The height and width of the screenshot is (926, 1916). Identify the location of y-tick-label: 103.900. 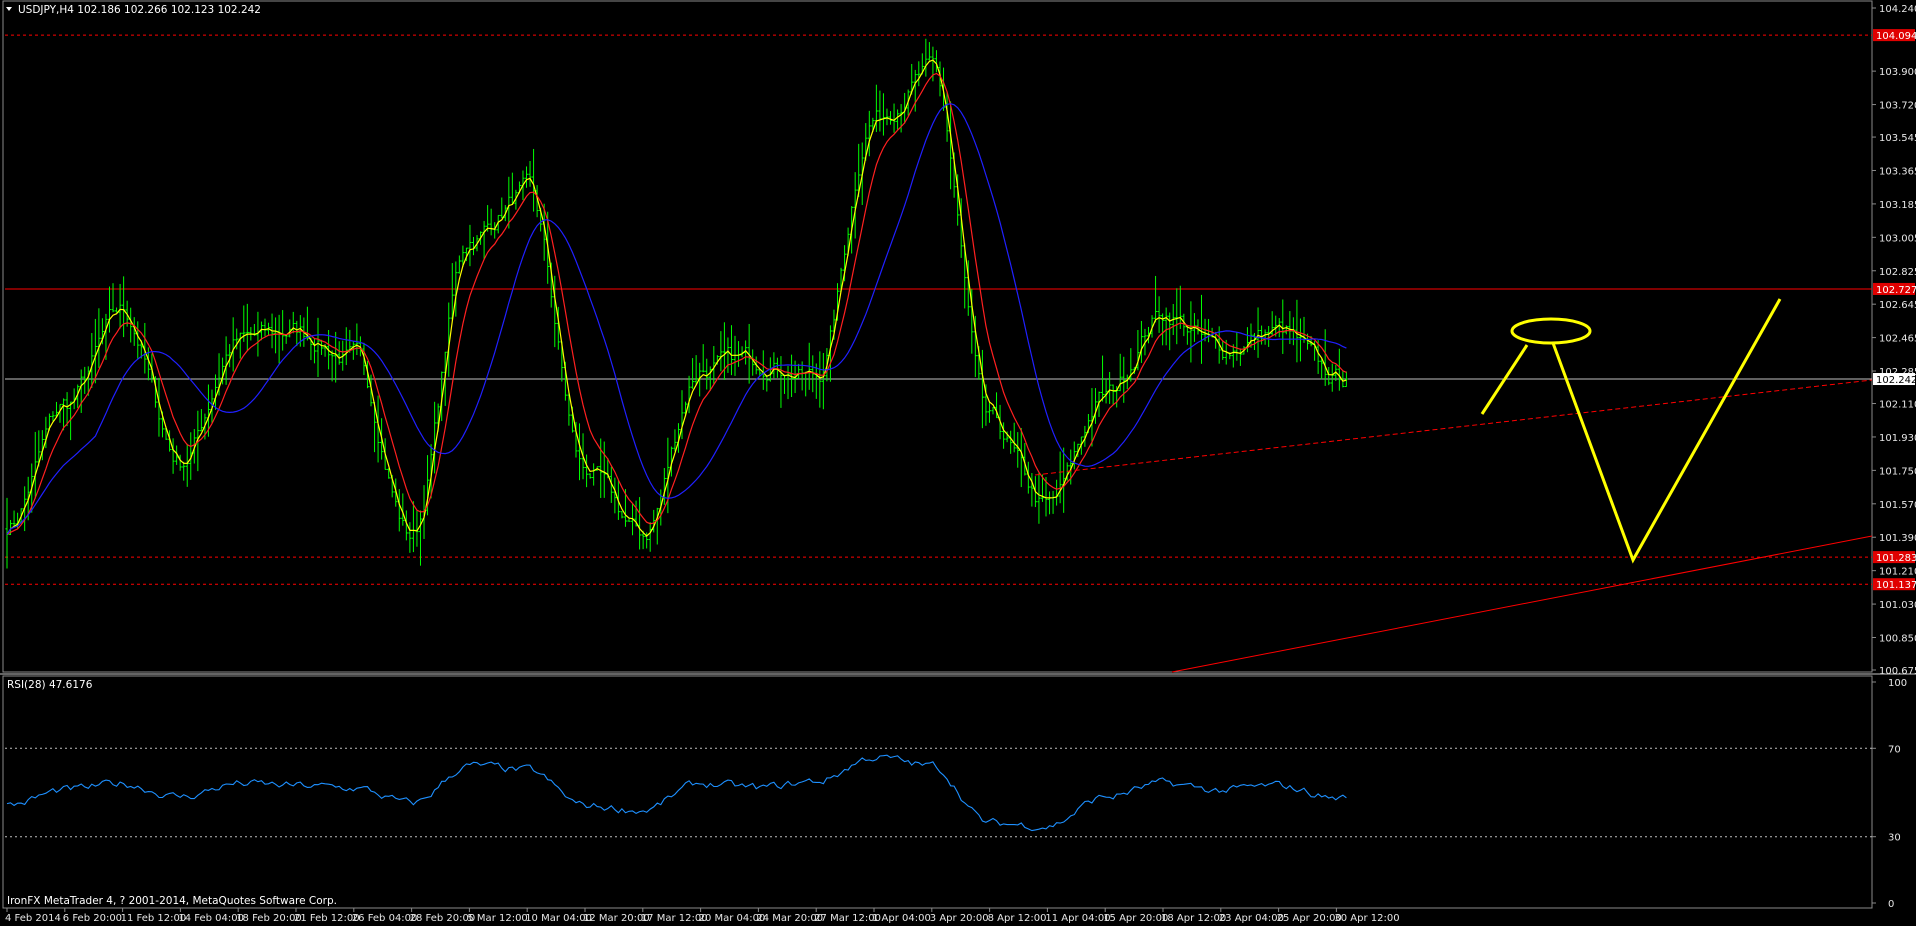
(1897, 72).